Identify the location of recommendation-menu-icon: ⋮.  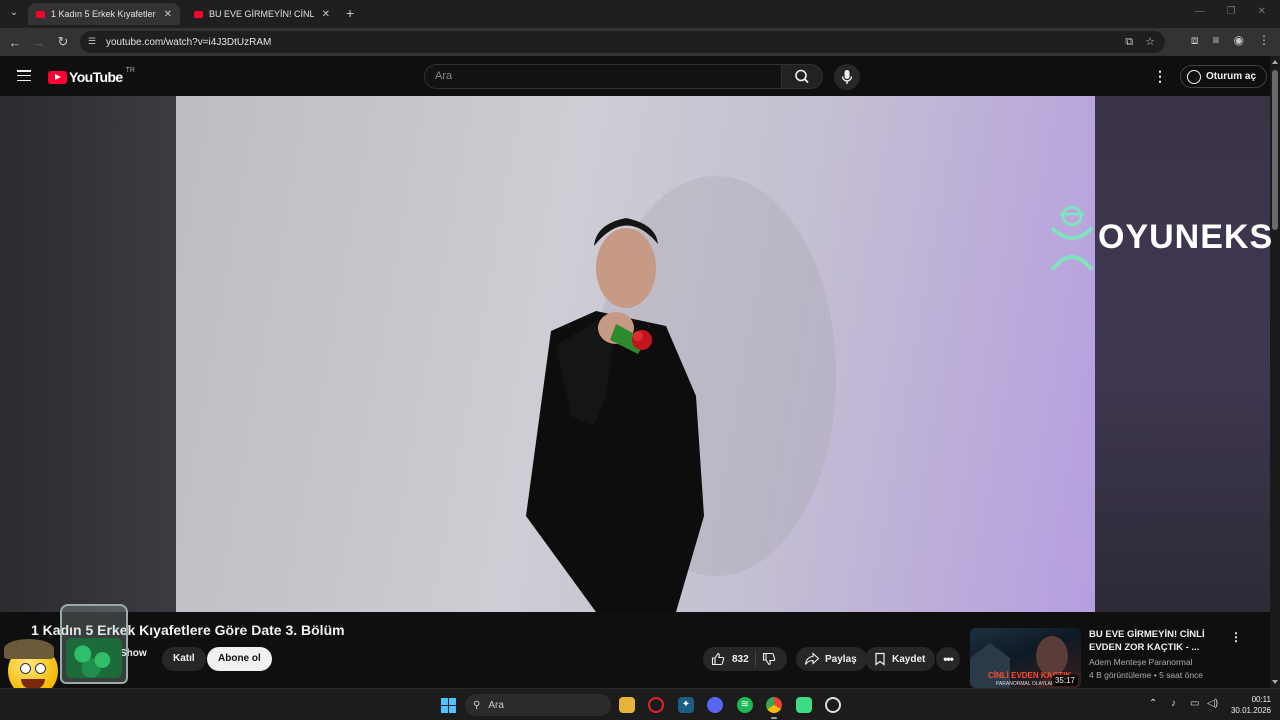
(1236, 637).